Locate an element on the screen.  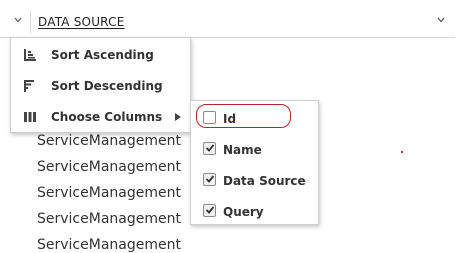
data-source-column-header: DATA SOURCE is located at coordinates (227, 22).